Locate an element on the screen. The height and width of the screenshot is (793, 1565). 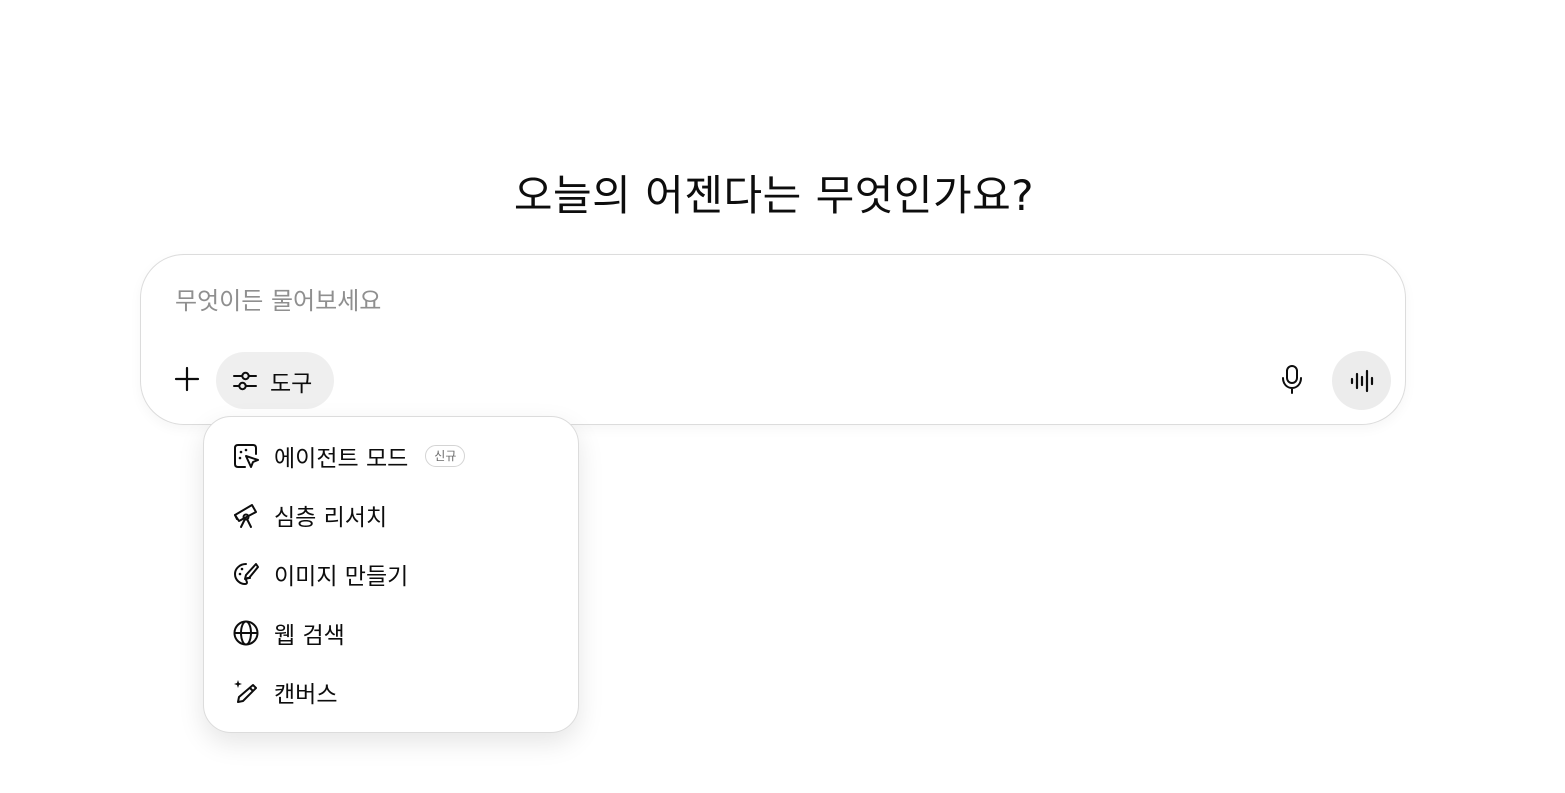
globe-icon is located at coordinates (246, 633).